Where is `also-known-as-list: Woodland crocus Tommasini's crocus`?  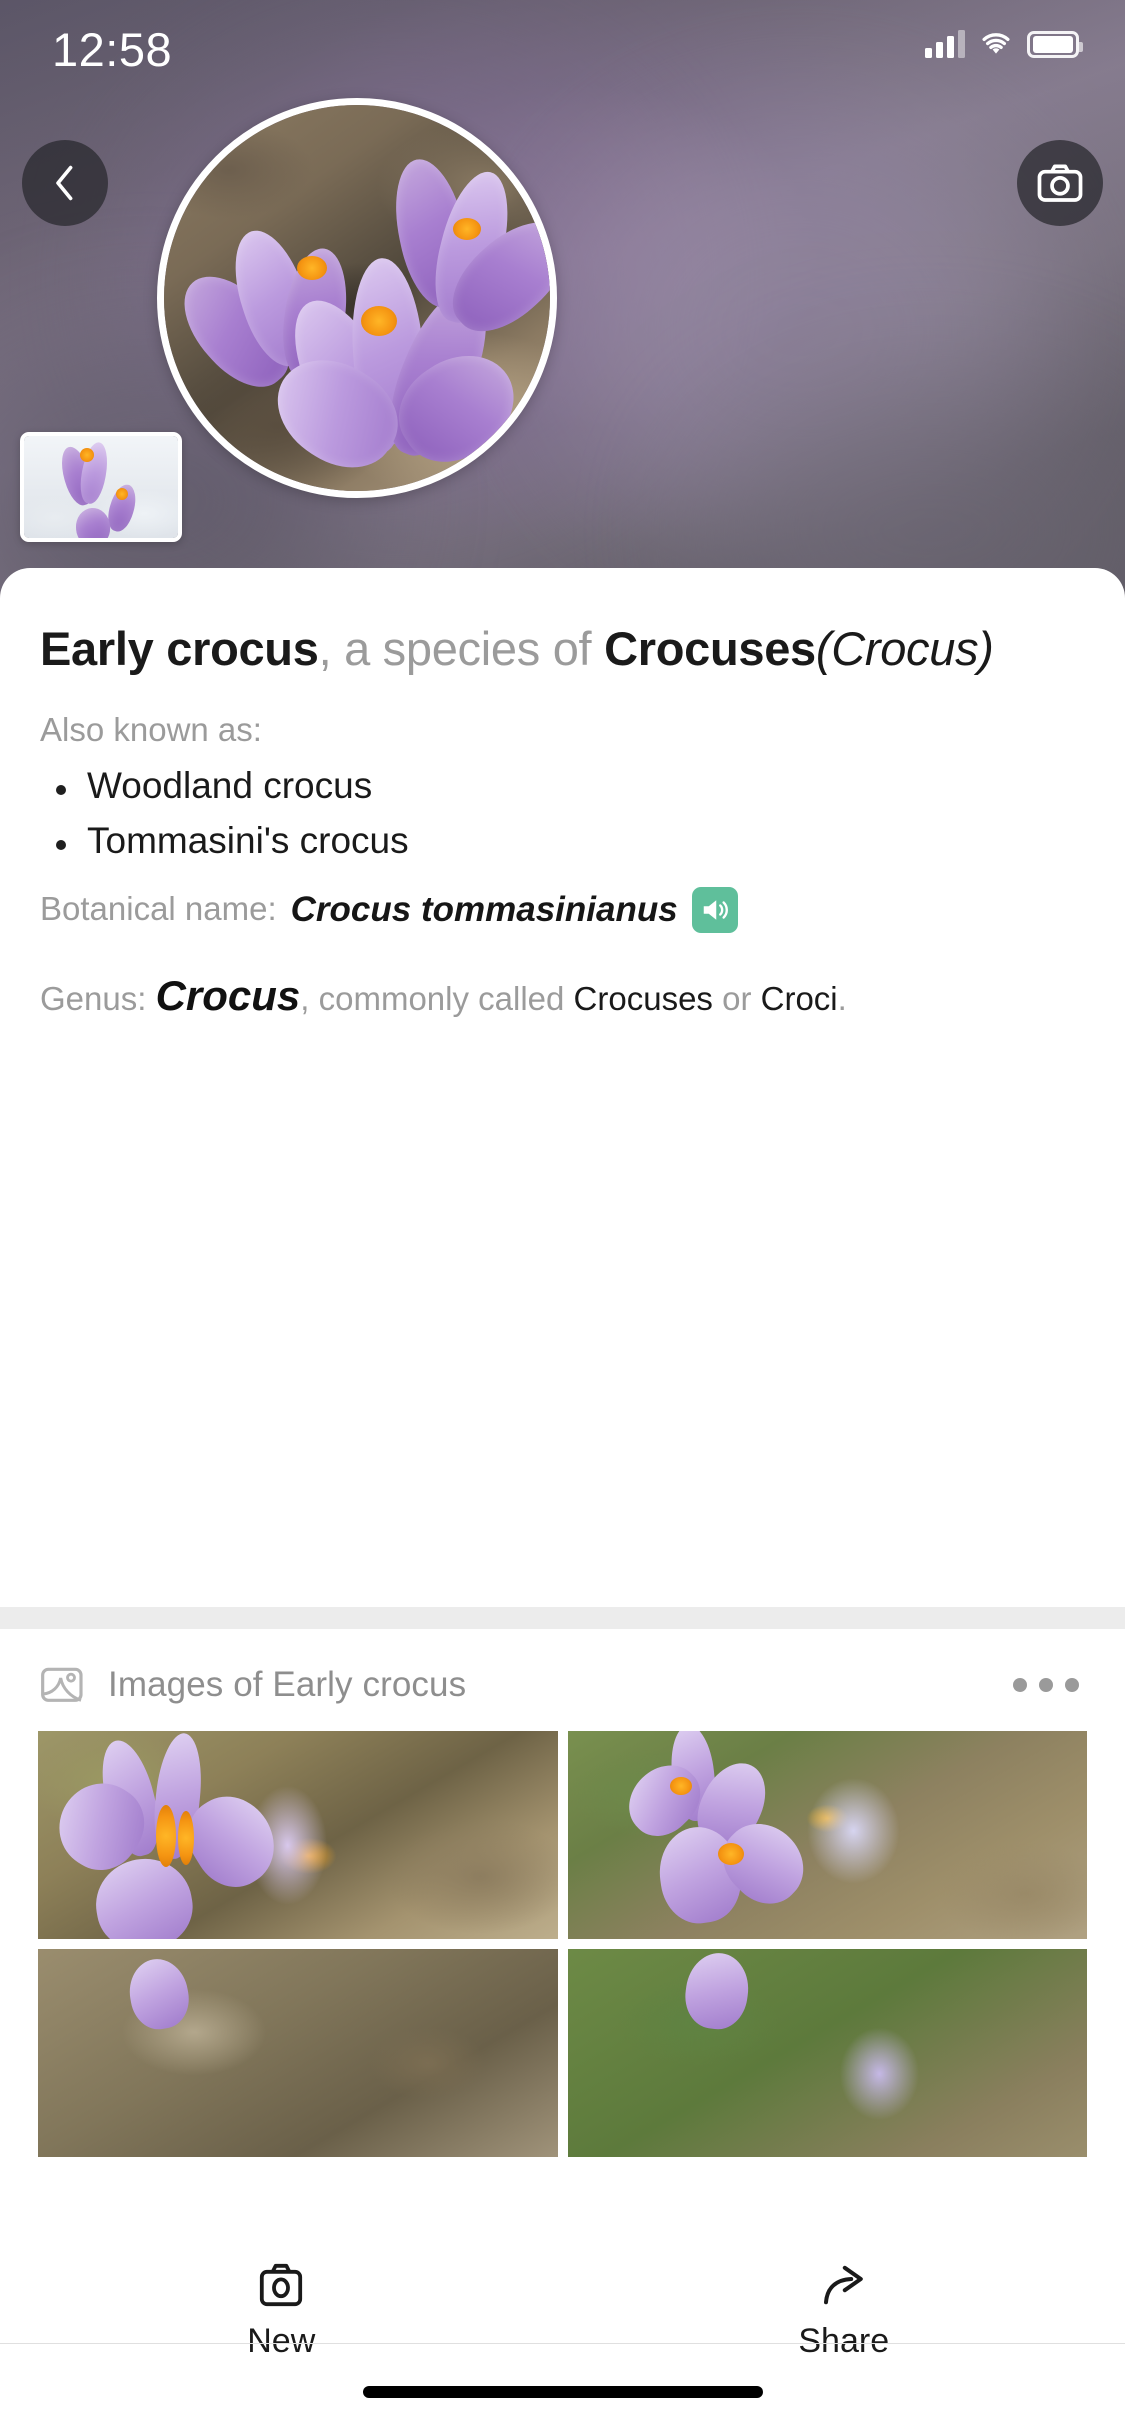
also-known-as-list: Woodland crocus Tommasini's crocus is located at coordinates (562, 814).